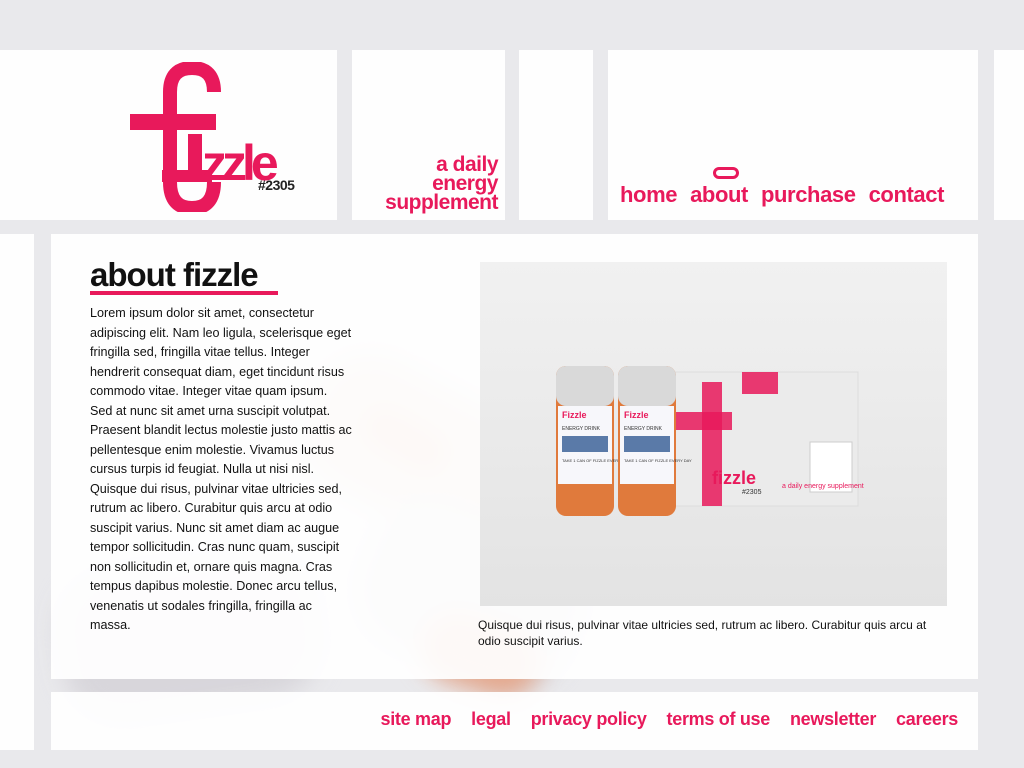  What do you see at coordinates (833, 719) in the screenshot?
I see `footer-link-newsletter: newsletter` at bounding box center [833, 719].